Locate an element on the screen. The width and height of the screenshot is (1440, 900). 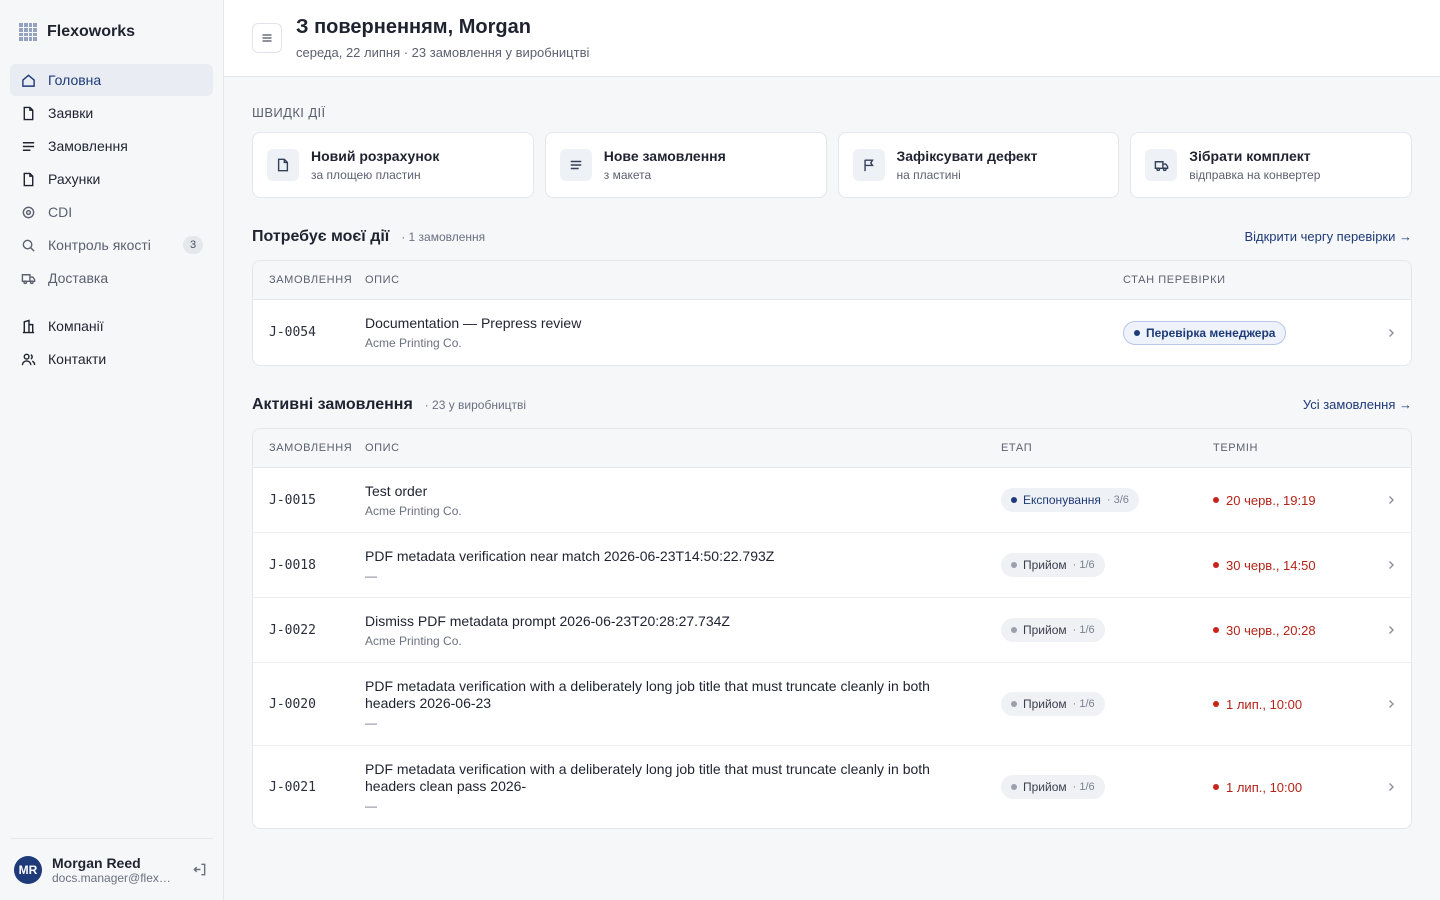
hamburger-icon is located at coordinates (267, 38).